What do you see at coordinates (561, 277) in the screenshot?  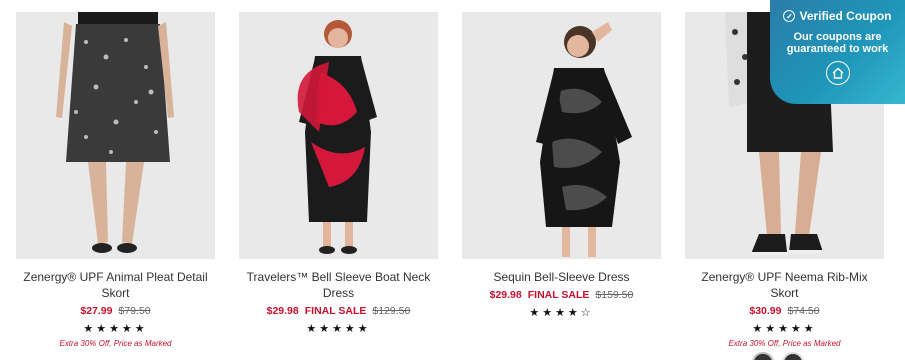 I see `product-name: Sequin Bell-Sleeve Dress` at bounding box center [561, 277].